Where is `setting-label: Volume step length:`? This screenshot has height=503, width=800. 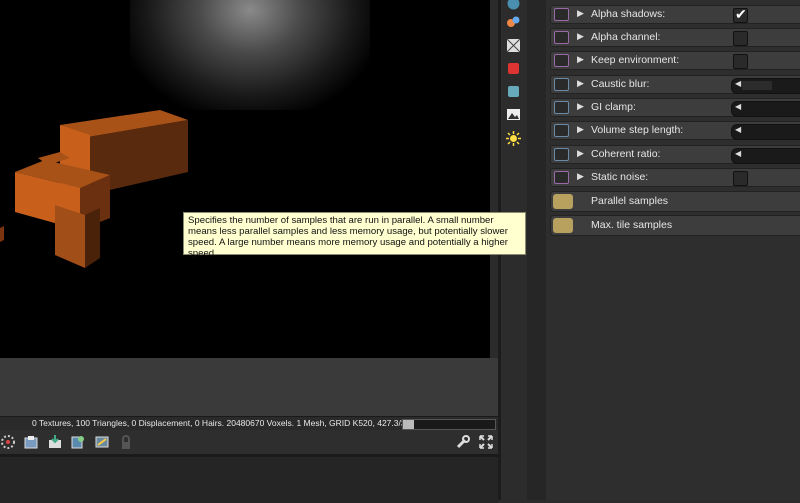 setting-label: Volume step length: is located at coordinates (637, 130).